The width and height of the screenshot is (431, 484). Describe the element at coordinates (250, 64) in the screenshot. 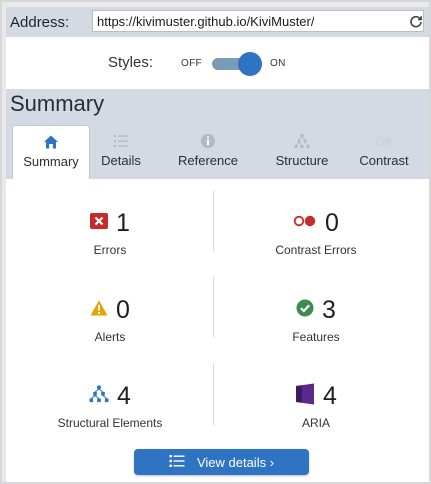

I see `styles-toggle-knob` at that location.